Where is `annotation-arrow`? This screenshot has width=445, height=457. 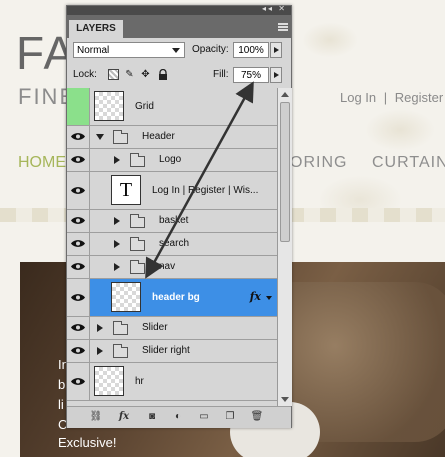 annotation-arrow is located at coordinates (199, 180).